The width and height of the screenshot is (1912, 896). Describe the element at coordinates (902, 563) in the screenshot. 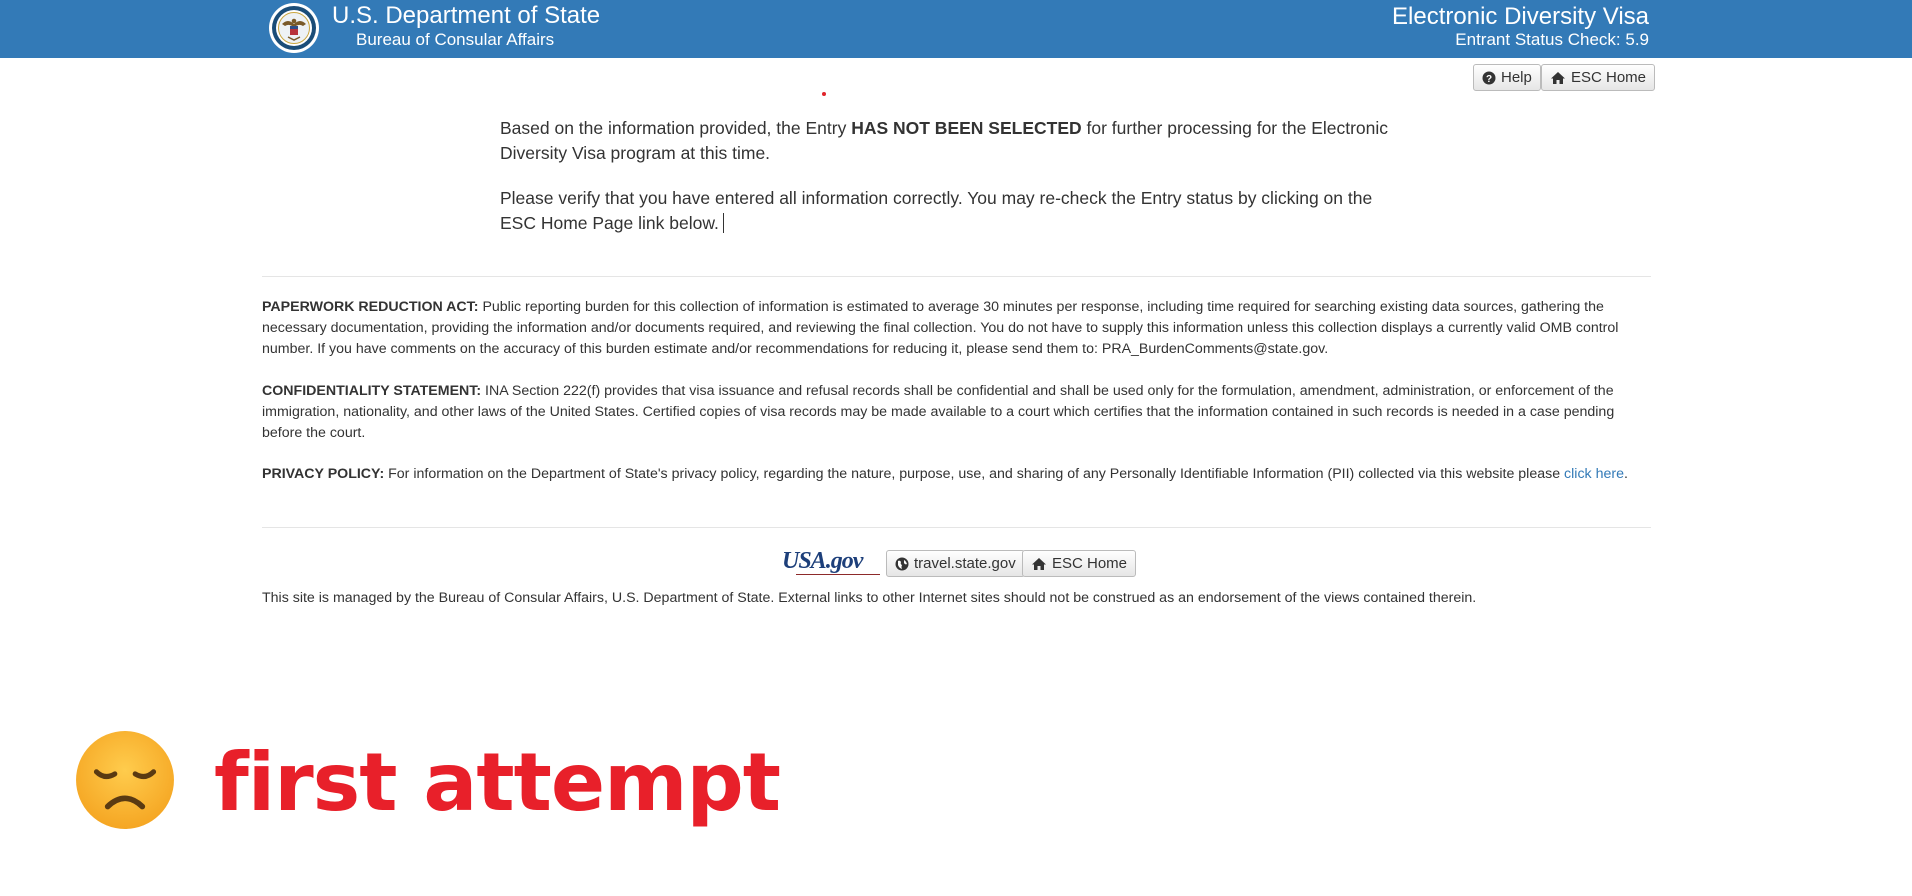

I see `globe-icon` at that location.